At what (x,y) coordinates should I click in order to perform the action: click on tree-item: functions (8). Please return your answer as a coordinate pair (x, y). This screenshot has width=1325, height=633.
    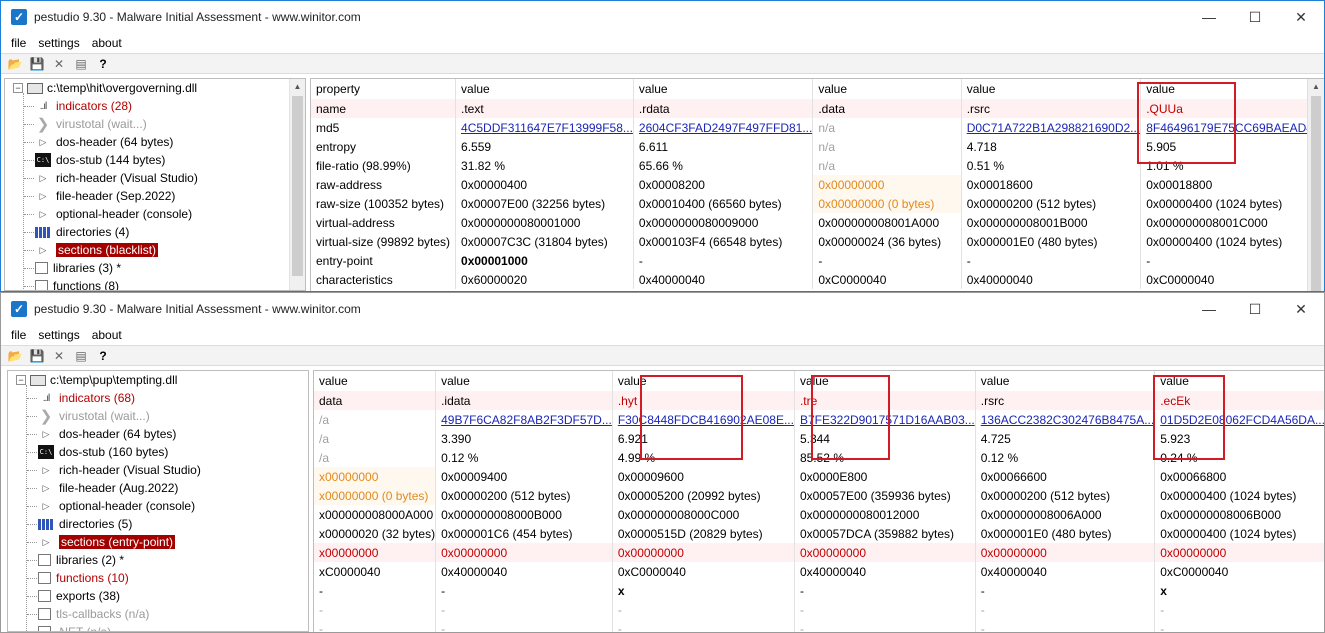
    Looking at the image, I should click on (77, 283).